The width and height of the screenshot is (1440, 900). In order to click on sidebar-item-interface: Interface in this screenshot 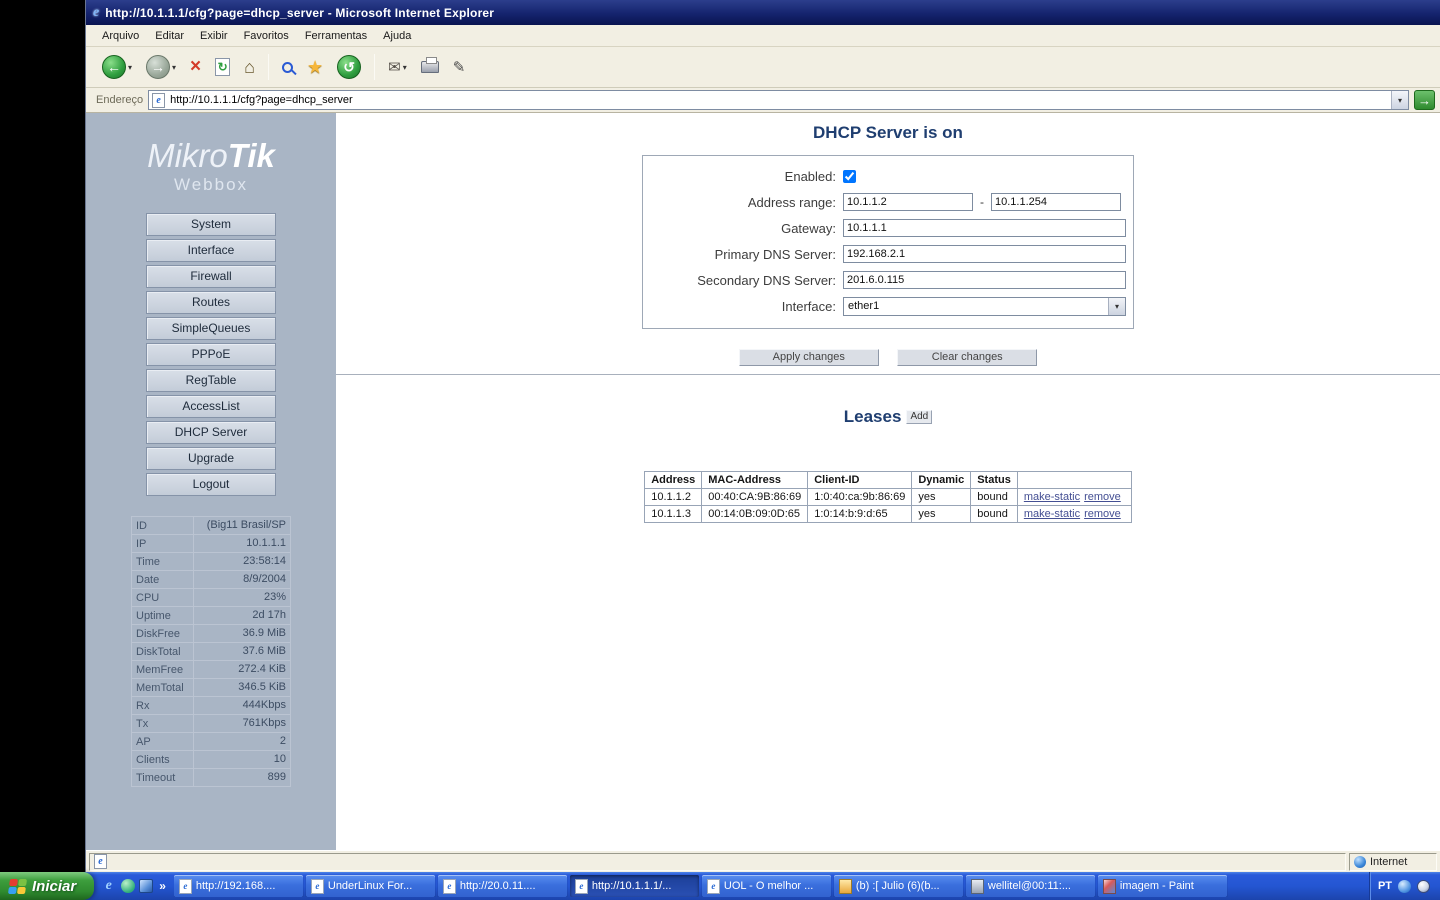, I will do `click(211, 250)`.